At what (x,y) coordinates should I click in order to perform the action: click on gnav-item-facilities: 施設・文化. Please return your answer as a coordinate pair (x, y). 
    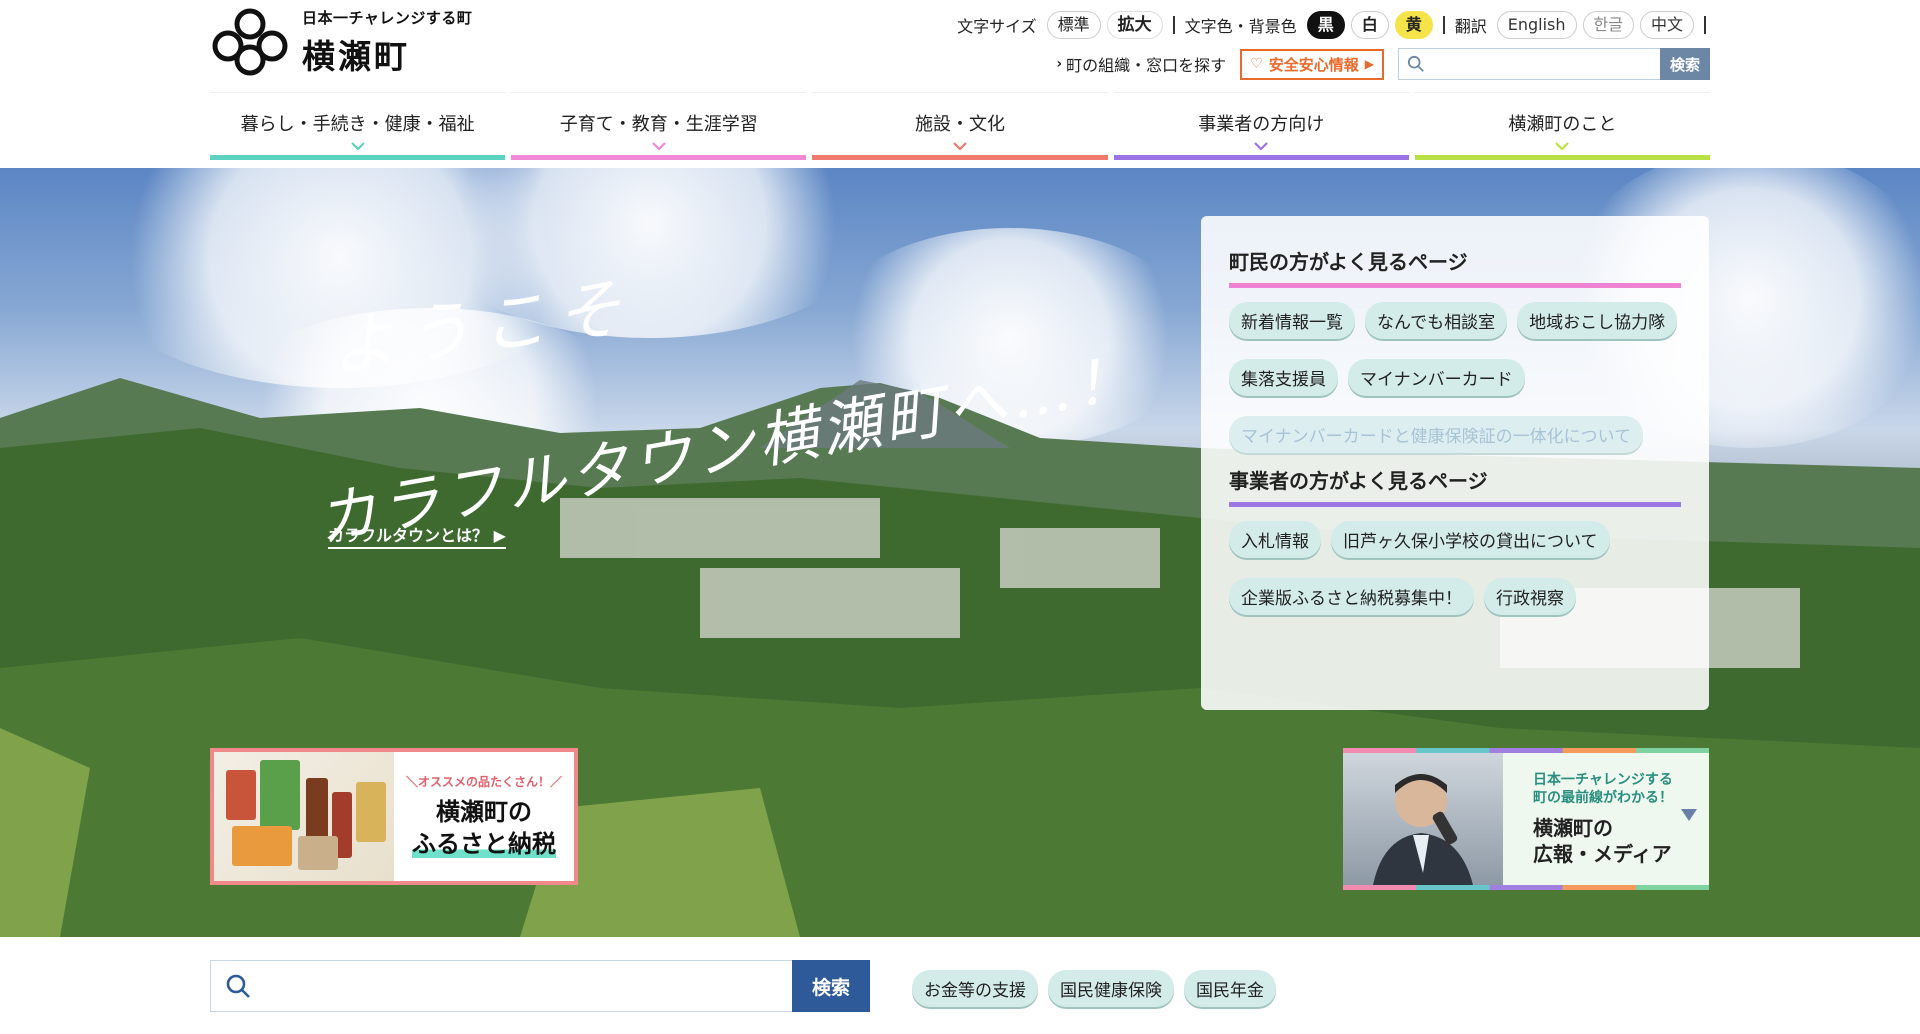
    Looking at the image, I should click on (960, 126).